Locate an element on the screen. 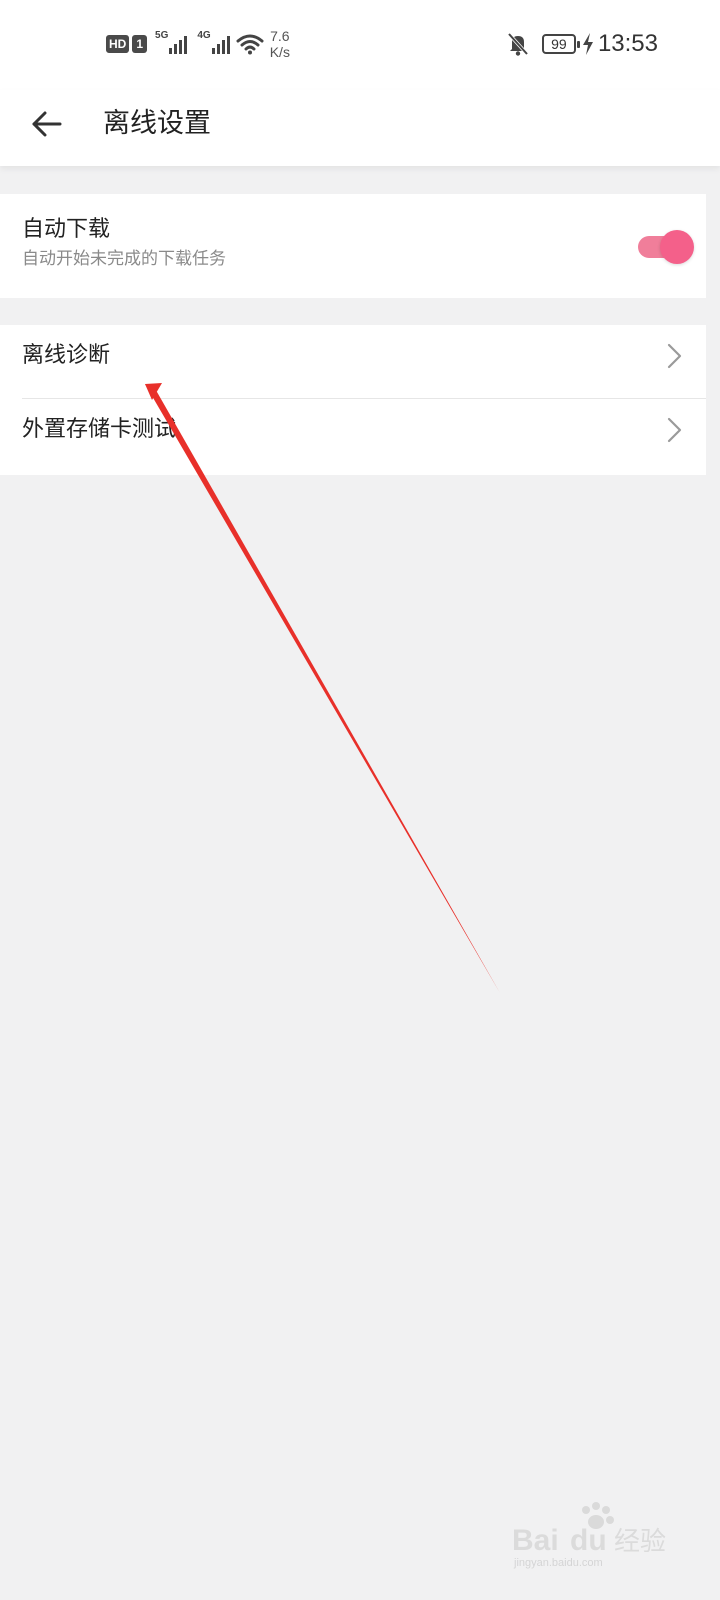  watermark-brand: Bai is located at coordinates (535, 1540).